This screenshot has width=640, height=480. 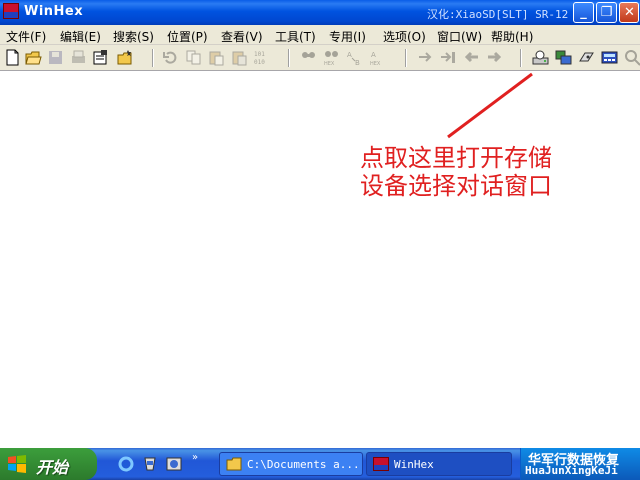 What do you see at coordinates (456, 158) in the screenshot?
I see `annotation-line-1: 点取这里打开存储` at bounding box center [456, 158].